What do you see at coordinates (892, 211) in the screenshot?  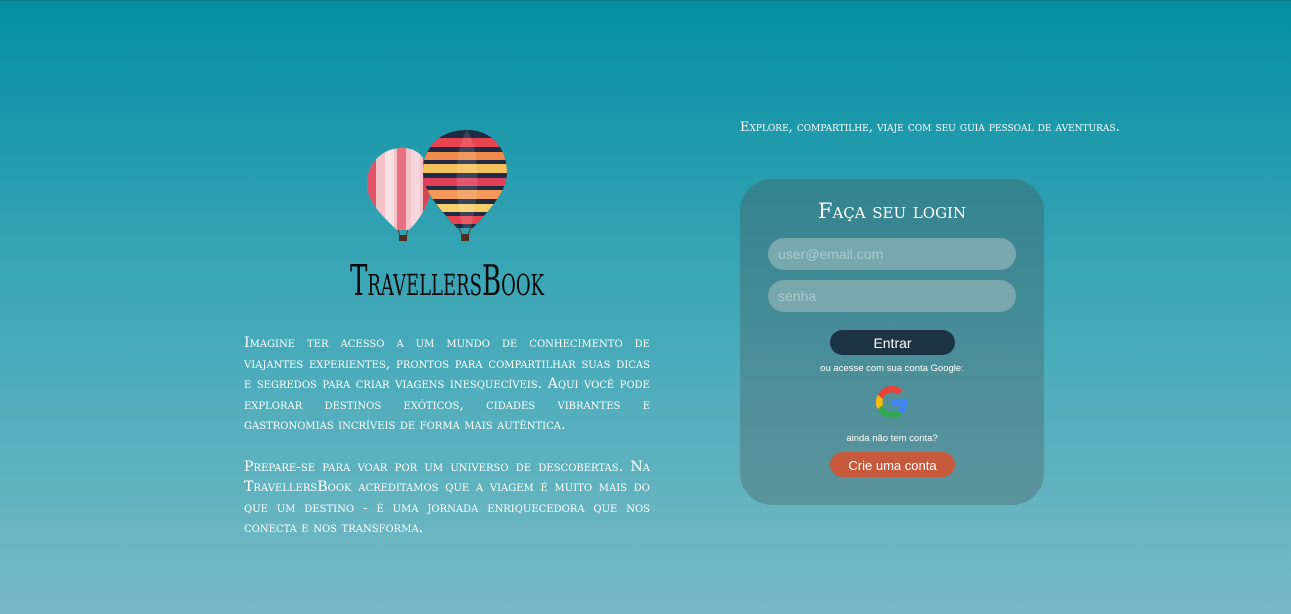 I see `login-title: Faça seu login` at bounding box center [892, 211].